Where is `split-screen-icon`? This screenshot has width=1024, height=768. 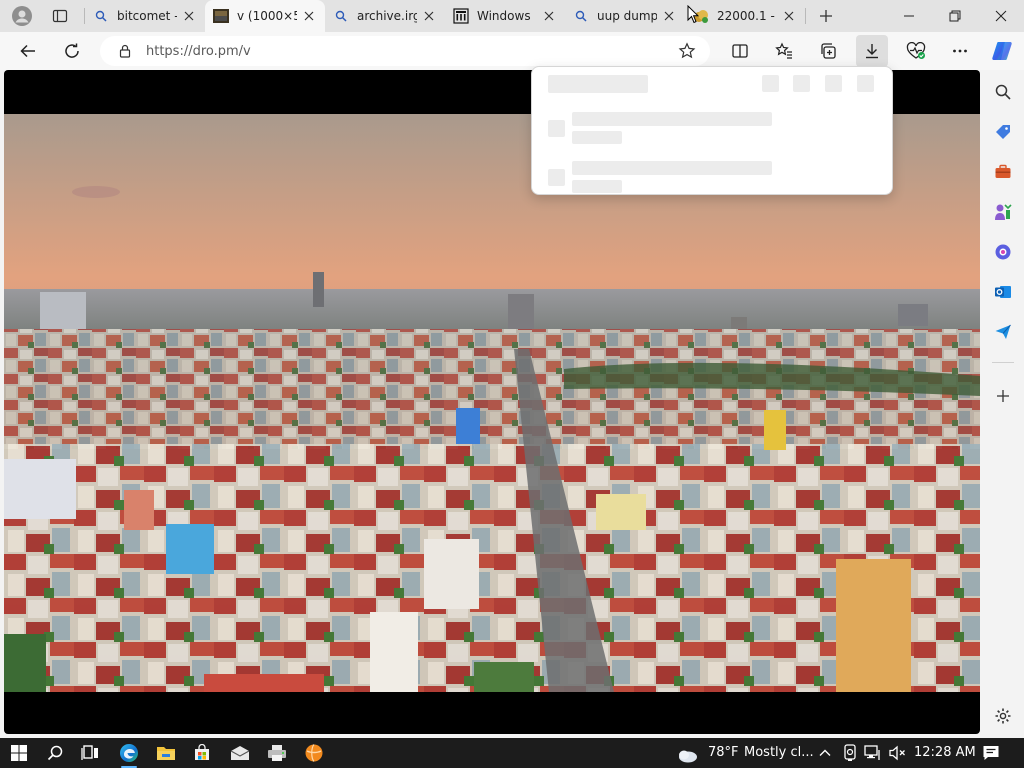 split-screen-icon is located at coordinates (740, 51).